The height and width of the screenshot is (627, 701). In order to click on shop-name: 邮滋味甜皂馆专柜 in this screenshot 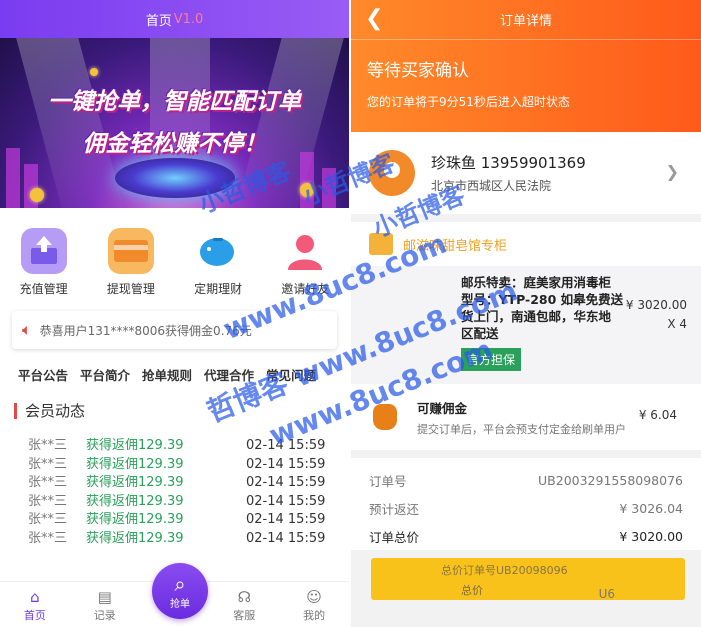, I will do `click(455, 246)`.